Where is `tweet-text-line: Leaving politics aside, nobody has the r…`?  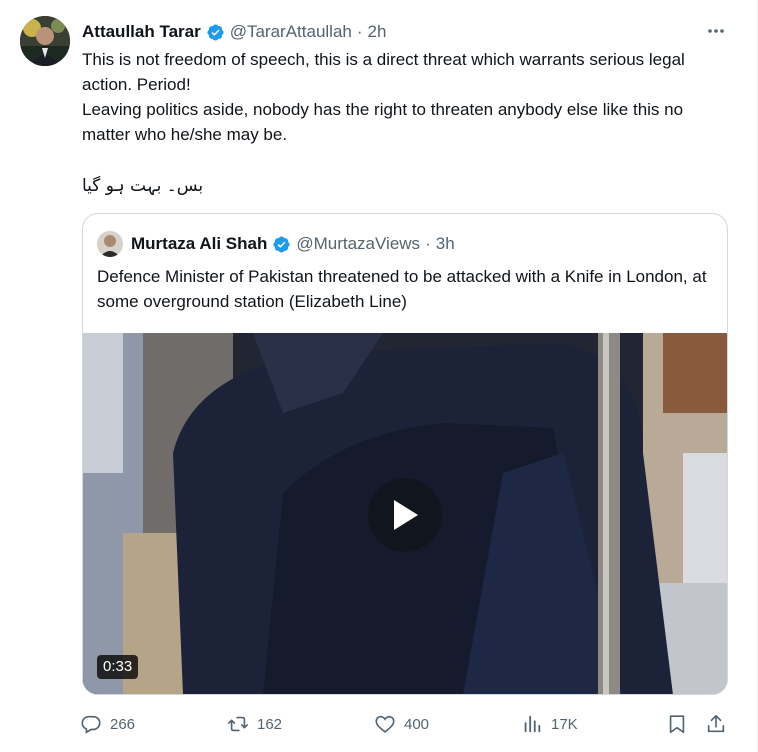
tweet-text-line: Leaving politics aside, nobody has the r… is located at coordinates (383, 122).